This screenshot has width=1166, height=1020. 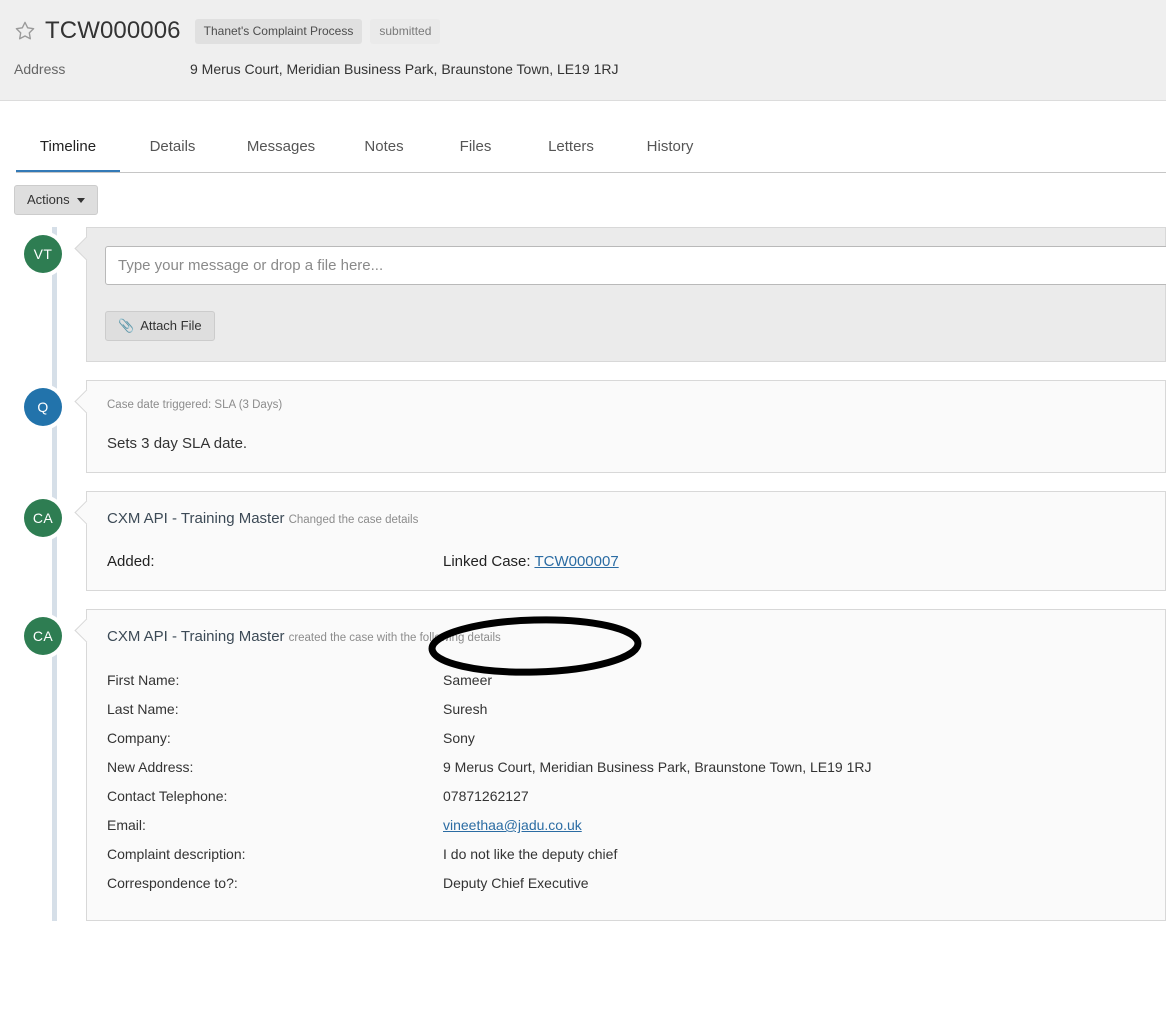 I want to click on detail-value: Sameer, so click(x=468, y=680).